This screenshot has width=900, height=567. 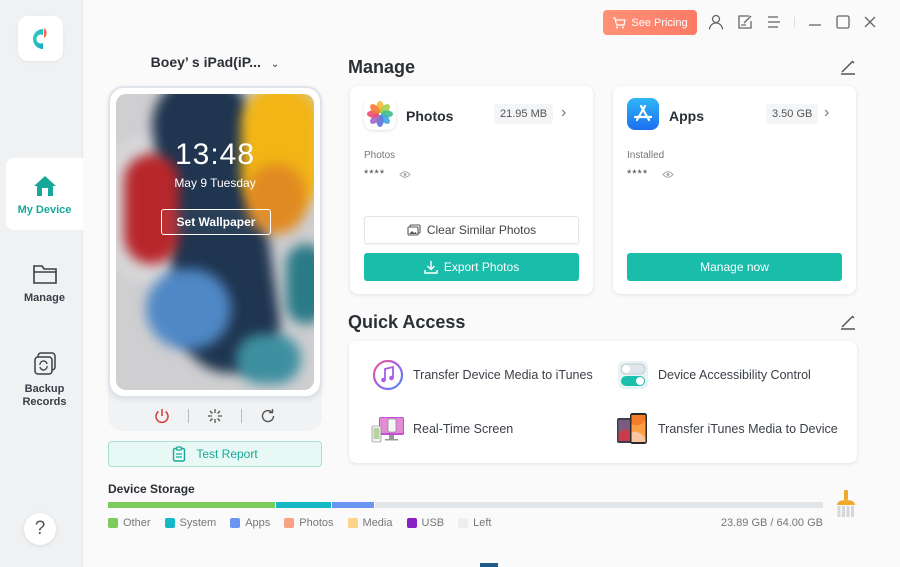 I want to click on maximize-icon, so click(x=843, y=22).